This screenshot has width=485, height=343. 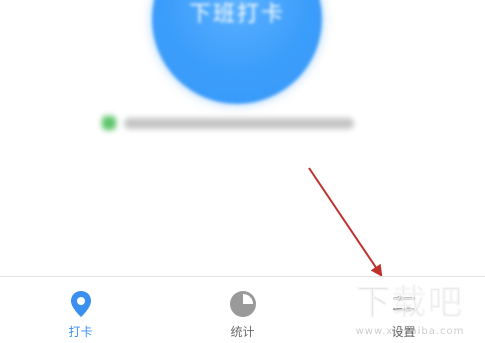 What do you see at coordinates (242, 304) in the screenshot?
I see `pie-chart-icon` at bounding box center [242, 304].